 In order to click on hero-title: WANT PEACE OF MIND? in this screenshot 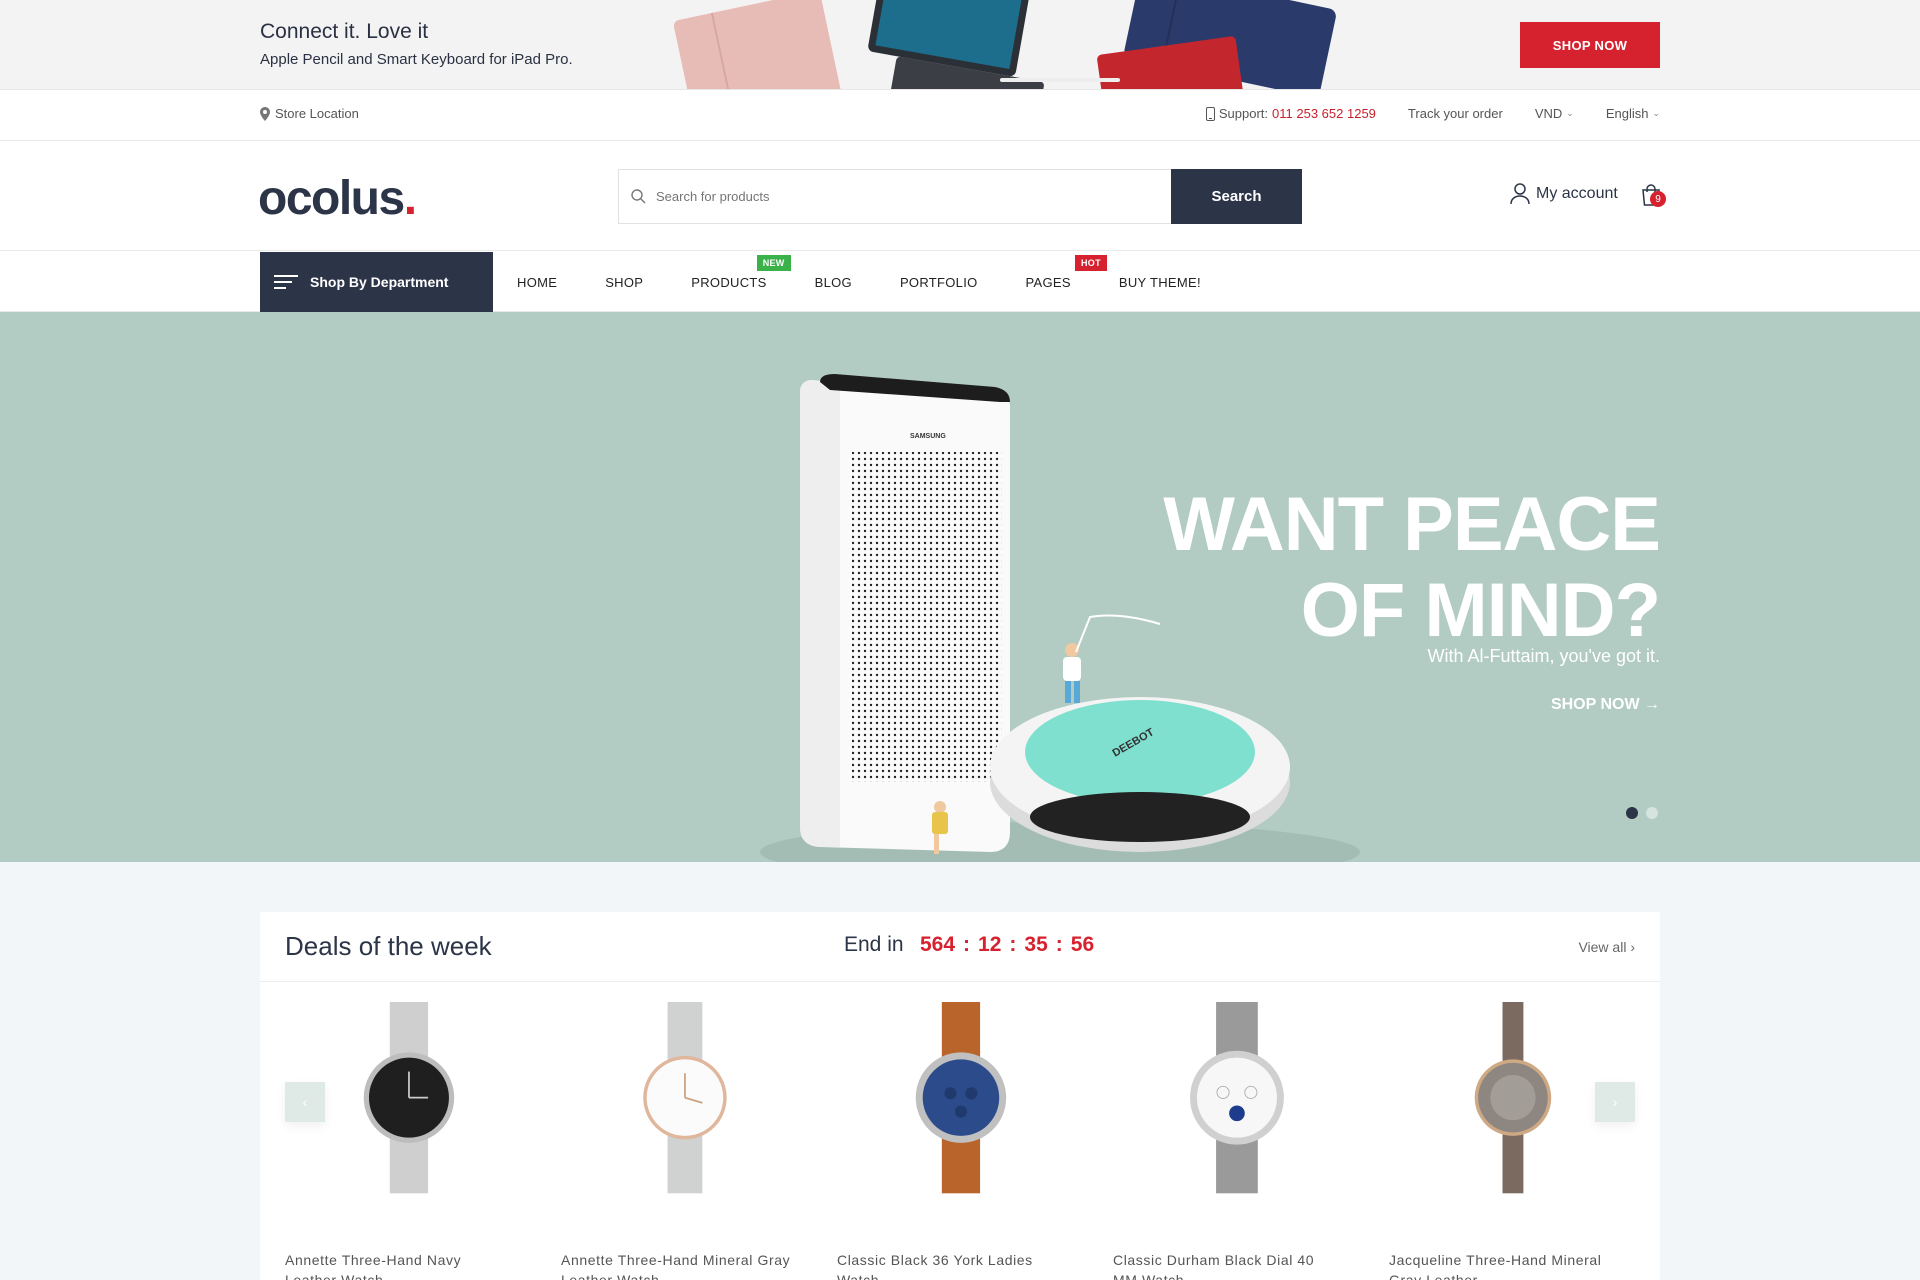, I will do `click(1412, 568)`.